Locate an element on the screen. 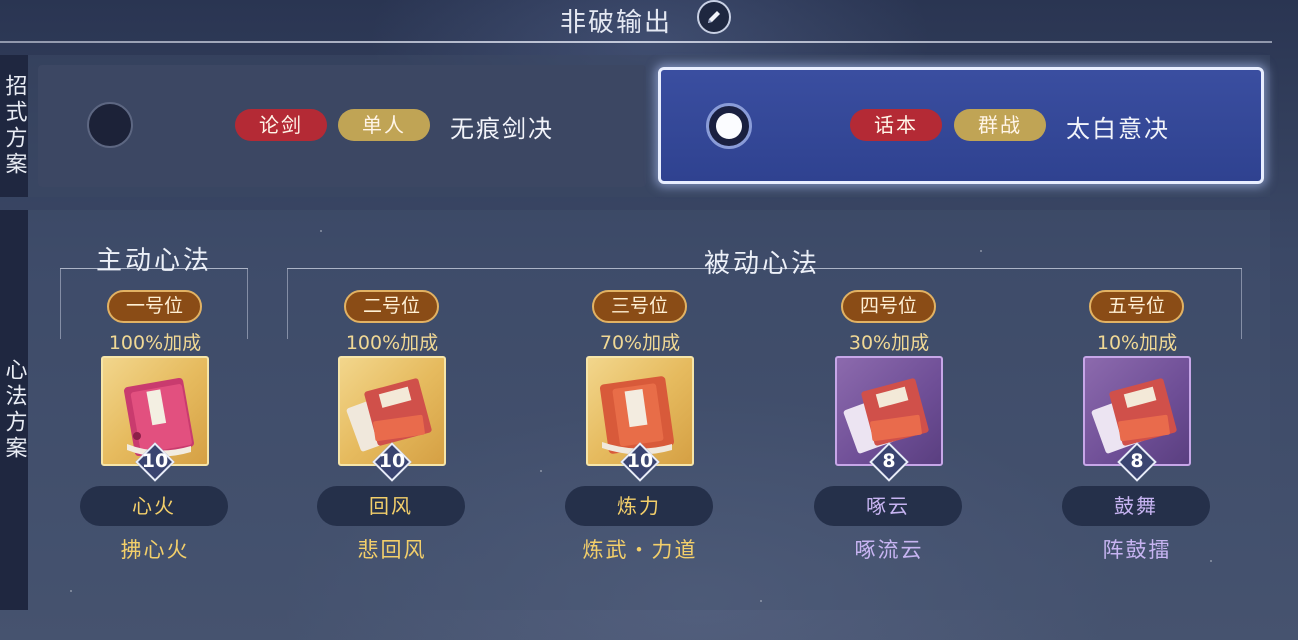 The width and height of the screenshot is (1298, 640). xinfa-slot-2: 二号位 100%加成 10 回风 悲回风 is located at coordinates (392, 426).